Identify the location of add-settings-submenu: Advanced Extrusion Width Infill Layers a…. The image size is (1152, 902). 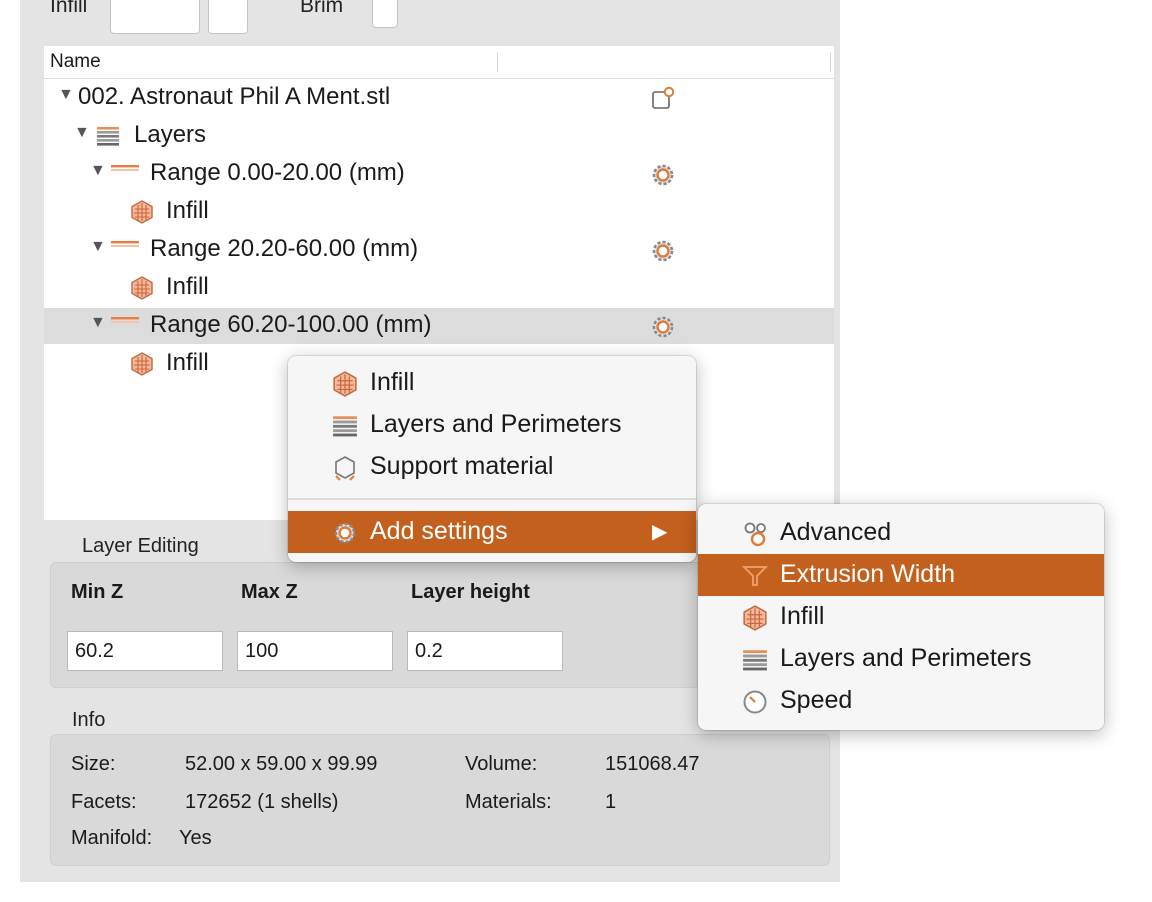
(901, 617).